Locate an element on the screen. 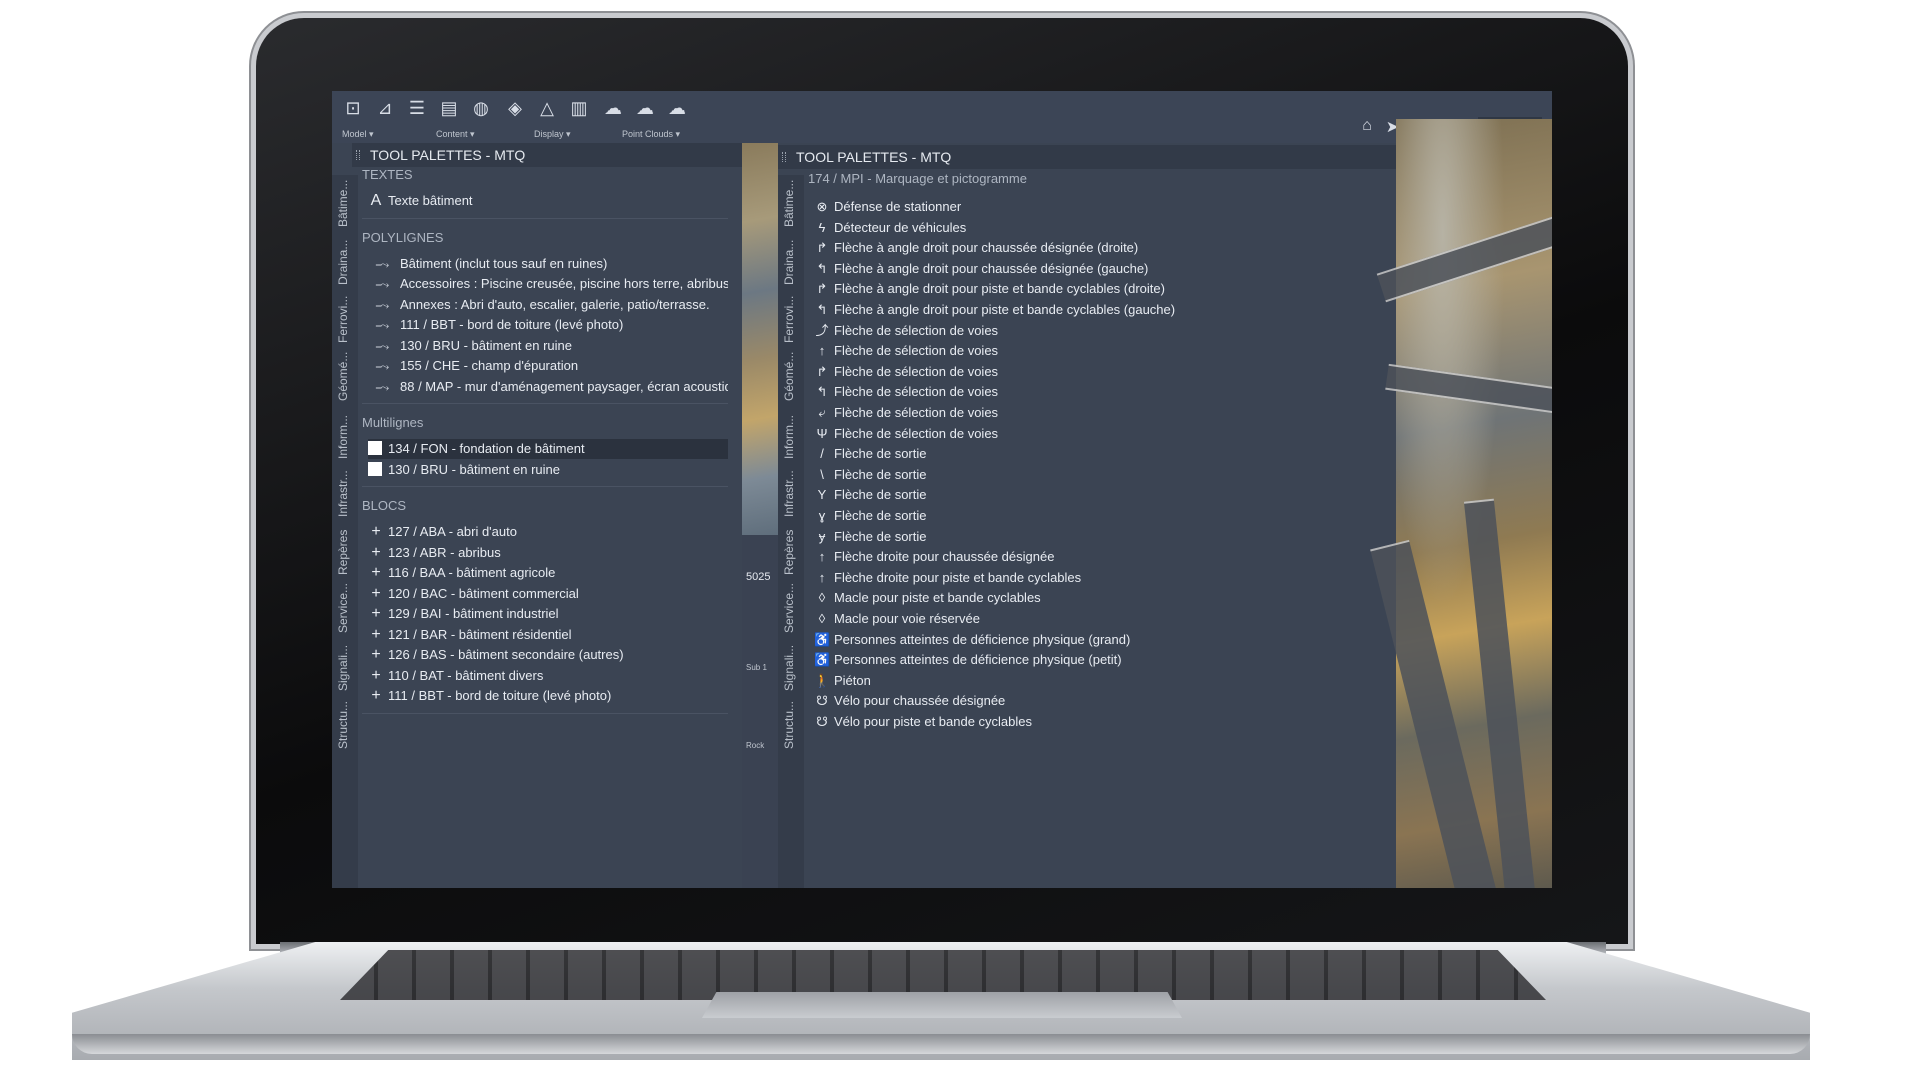 Image resolution: width=1920 pixels, height=1080 pixels. palette-tool-item: ⎯⤳ Bâtiment (inclut tous sauf en ruines) is located at coordinates (548, 264).